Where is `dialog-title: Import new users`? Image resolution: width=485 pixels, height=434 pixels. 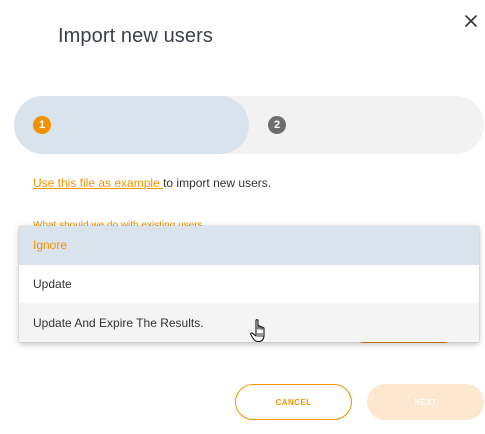 dialog-title: Import new users is located at coordinates (135, 36).